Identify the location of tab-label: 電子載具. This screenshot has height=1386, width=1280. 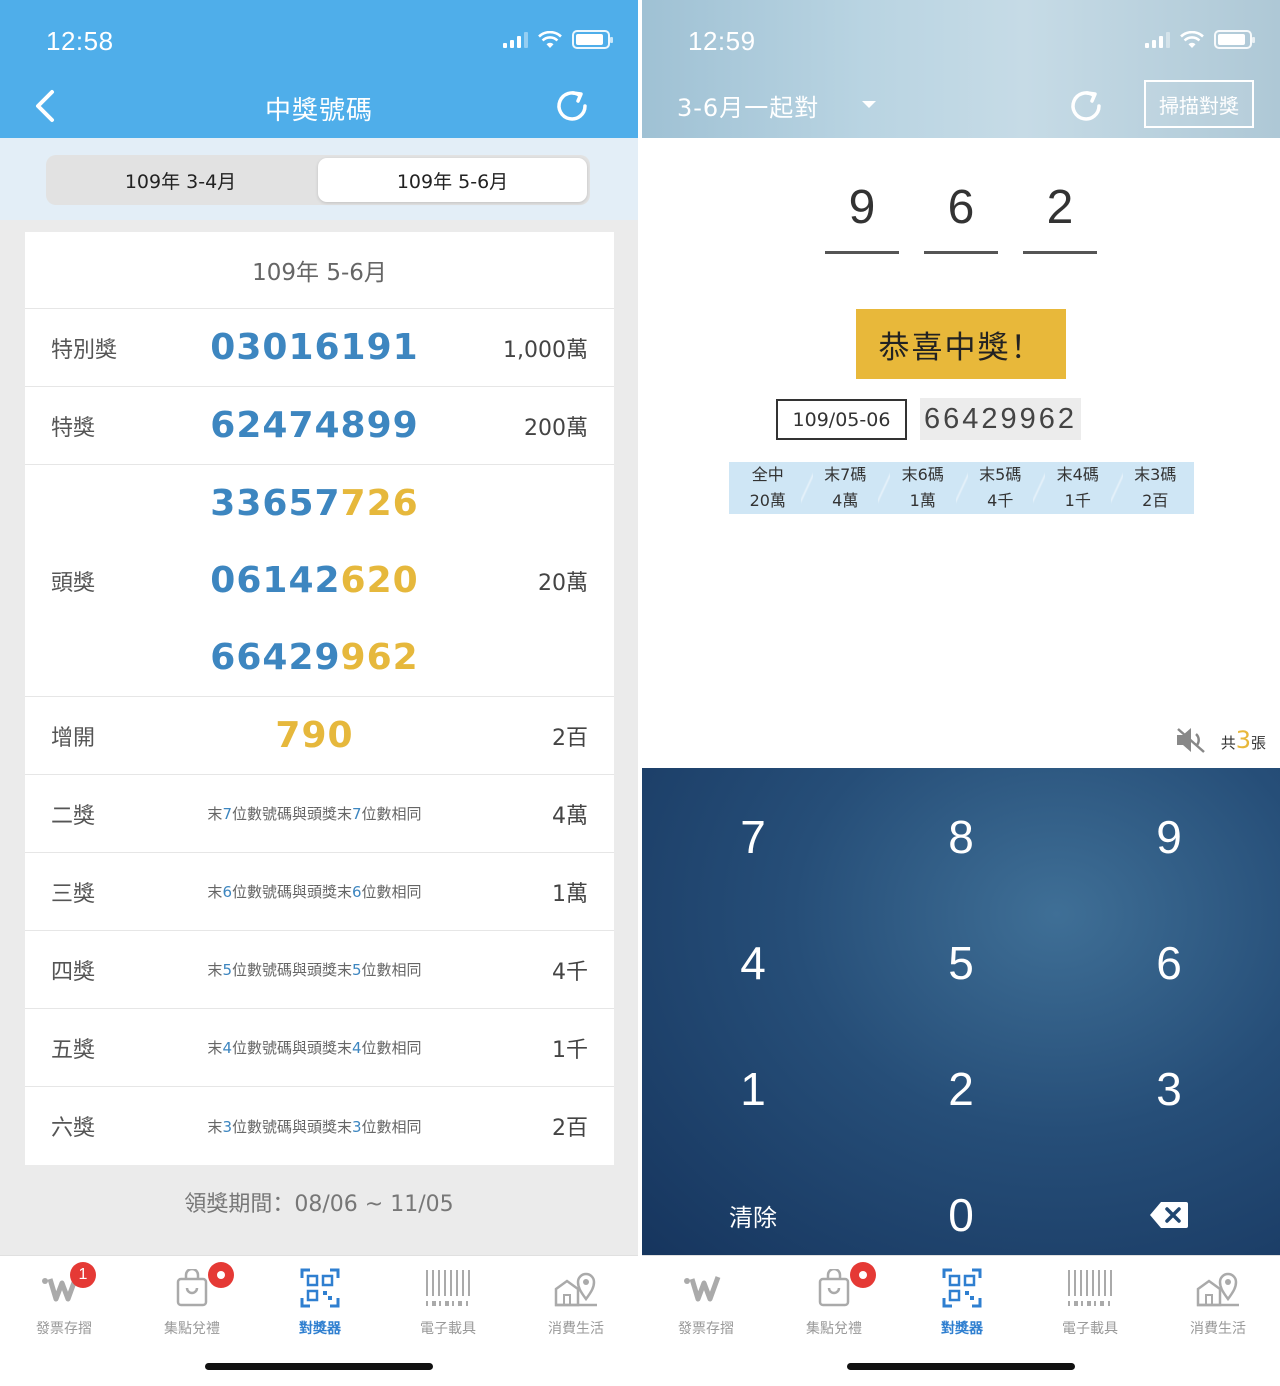
(1090, 1329).